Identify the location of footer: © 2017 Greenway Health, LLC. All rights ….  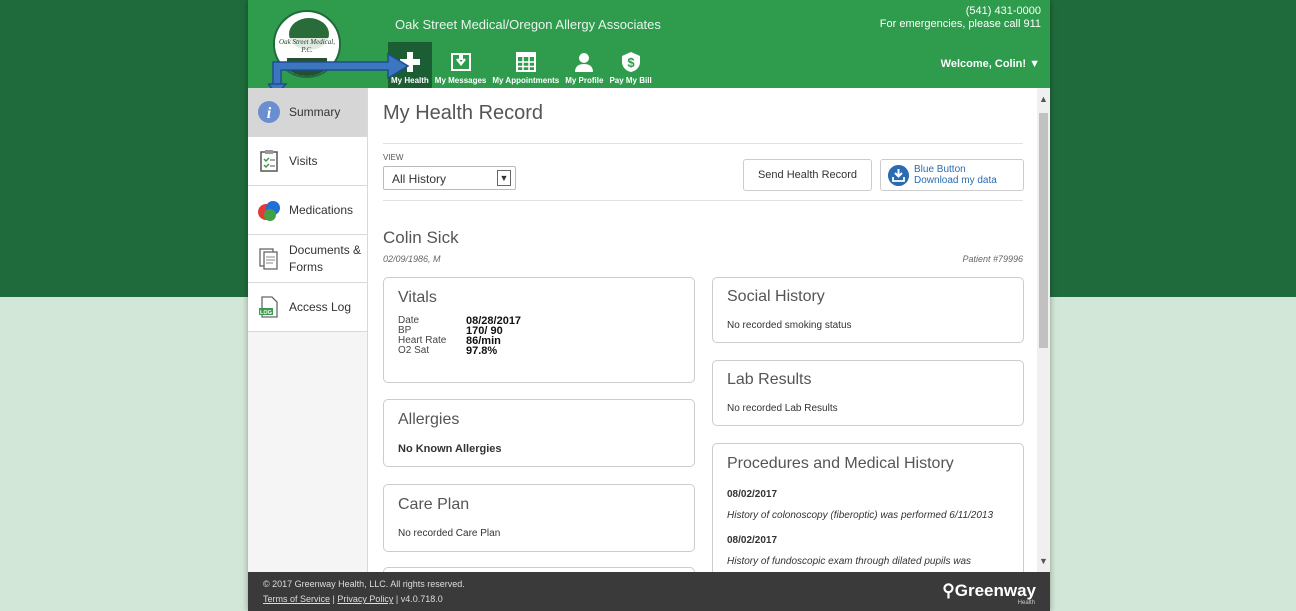
(649, 591).